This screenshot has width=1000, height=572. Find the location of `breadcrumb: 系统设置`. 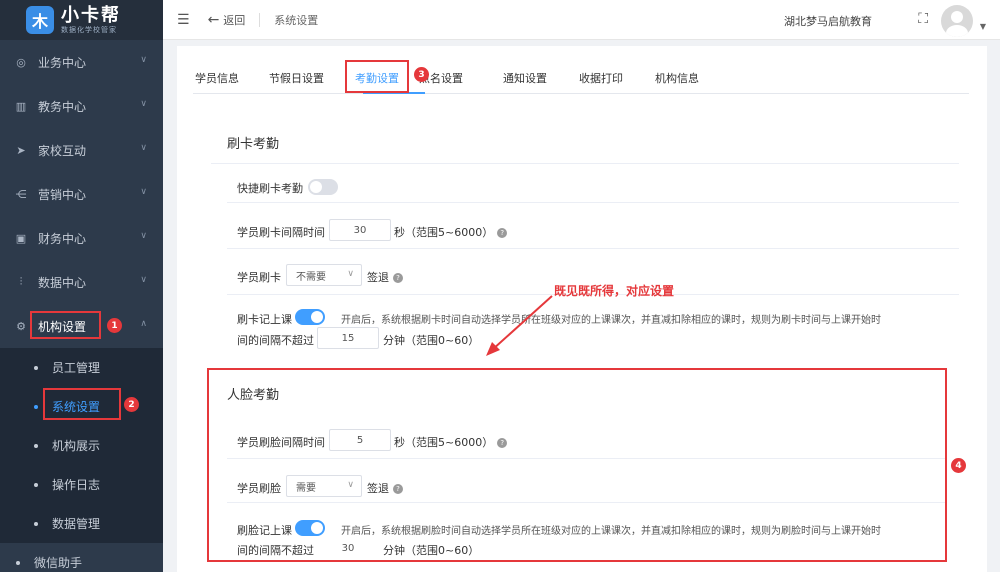

breadcrumb: 系统设置 is located at coordinates (296, 20).